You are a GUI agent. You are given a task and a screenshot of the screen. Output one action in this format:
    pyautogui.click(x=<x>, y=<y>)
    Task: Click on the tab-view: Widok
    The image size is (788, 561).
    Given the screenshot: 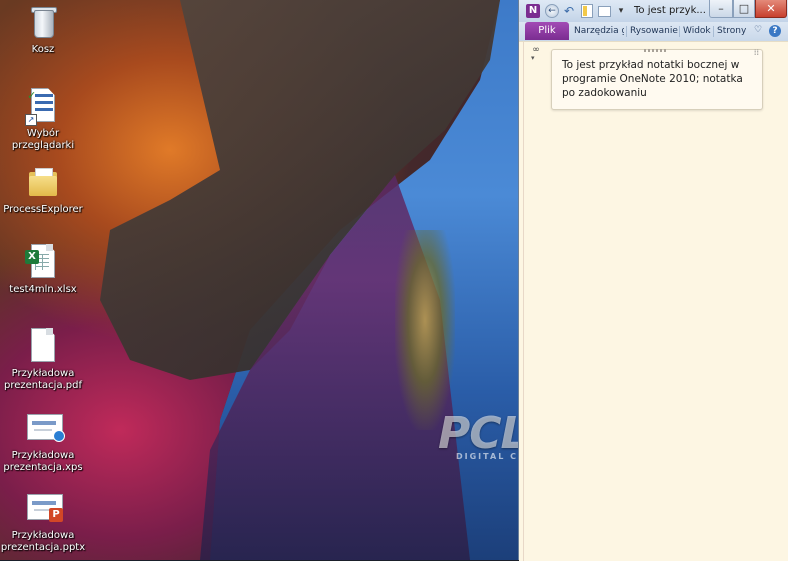 What is the action you would take?
    pyautogui.click(x=697, y=31)
    